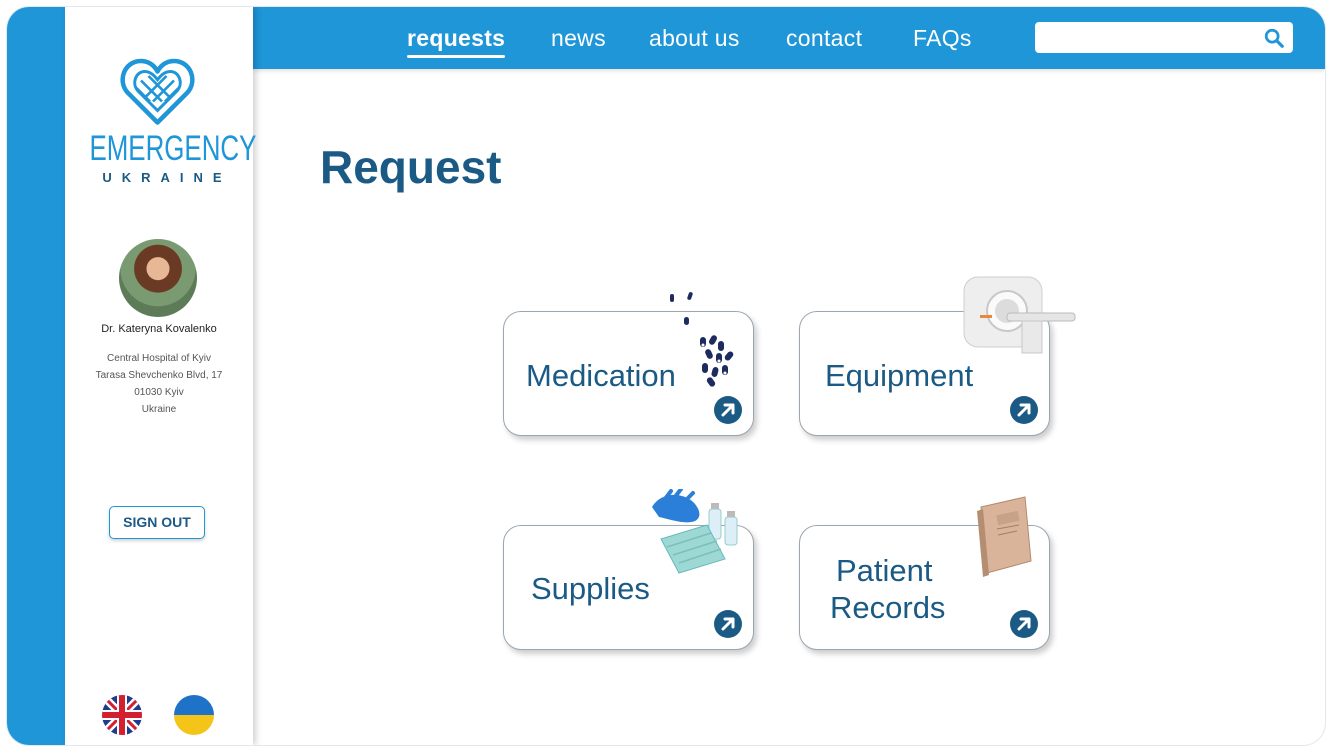  What do you see at coordinates (36, 376) in the screenshot?
I see `left-stripe` at bounding box center [36, 376].